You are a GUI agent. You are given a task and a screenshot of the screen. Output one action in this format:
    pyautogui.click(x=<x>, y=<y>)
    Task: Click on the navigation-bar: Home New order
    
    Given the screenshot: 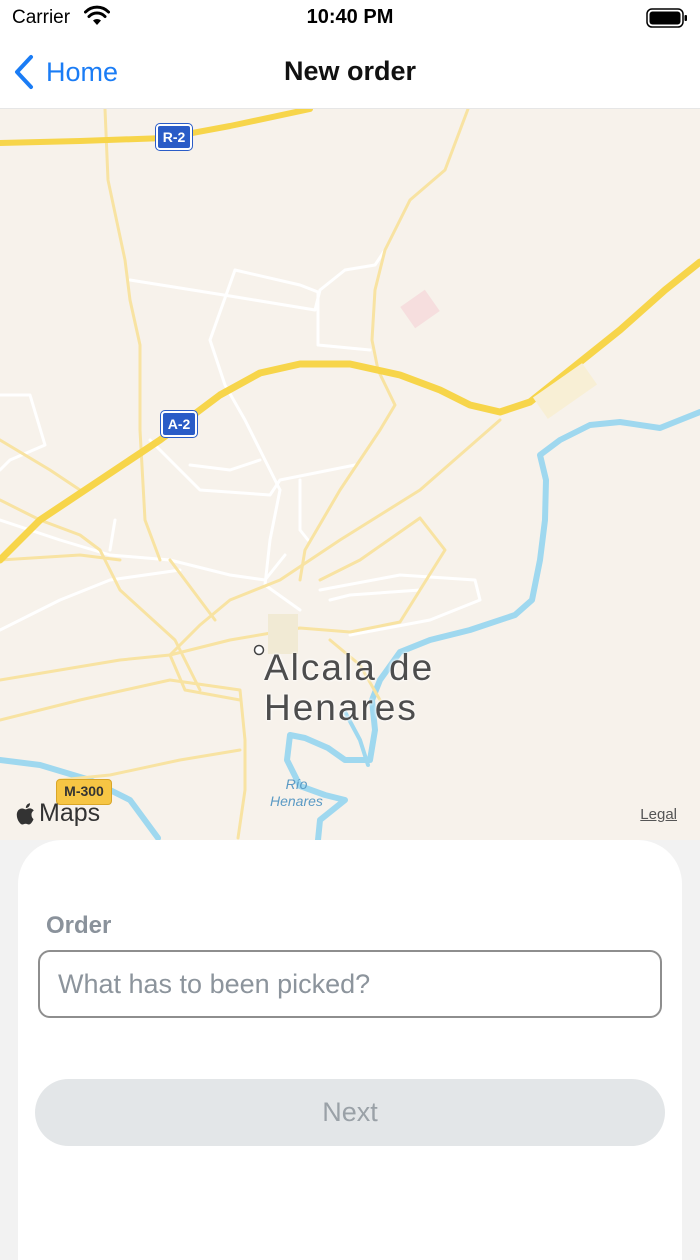 What is the action you would take?
    pyautogui.click(x=350, y=72)
    